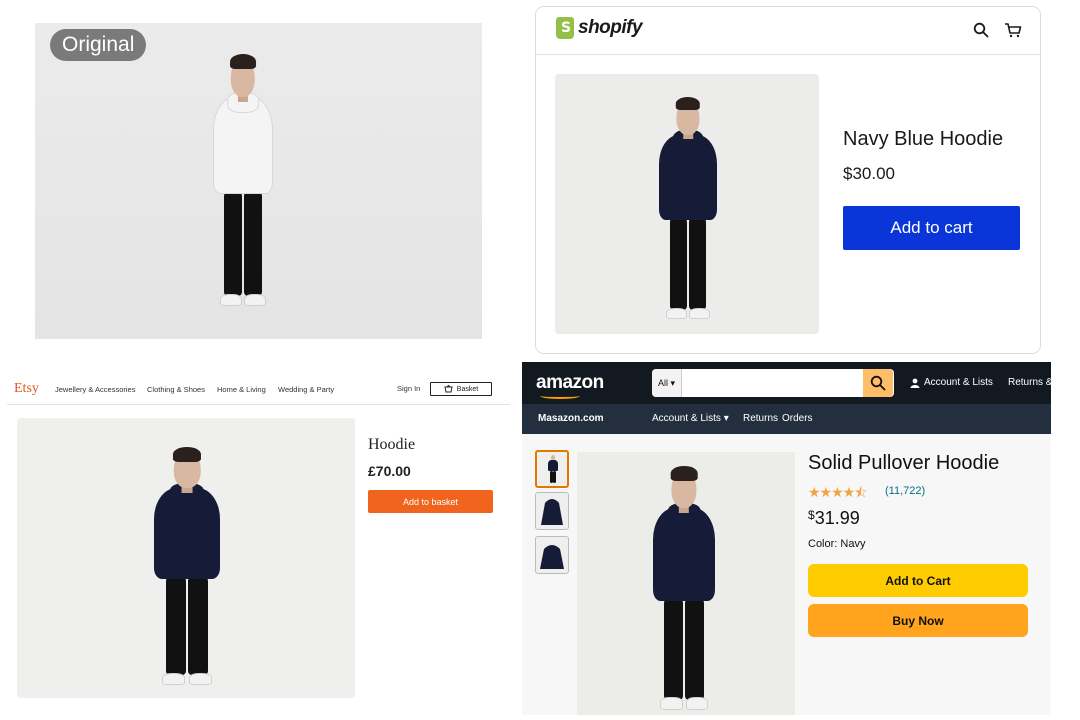  I want to click on product-price: $31.99, so click(834, 518).